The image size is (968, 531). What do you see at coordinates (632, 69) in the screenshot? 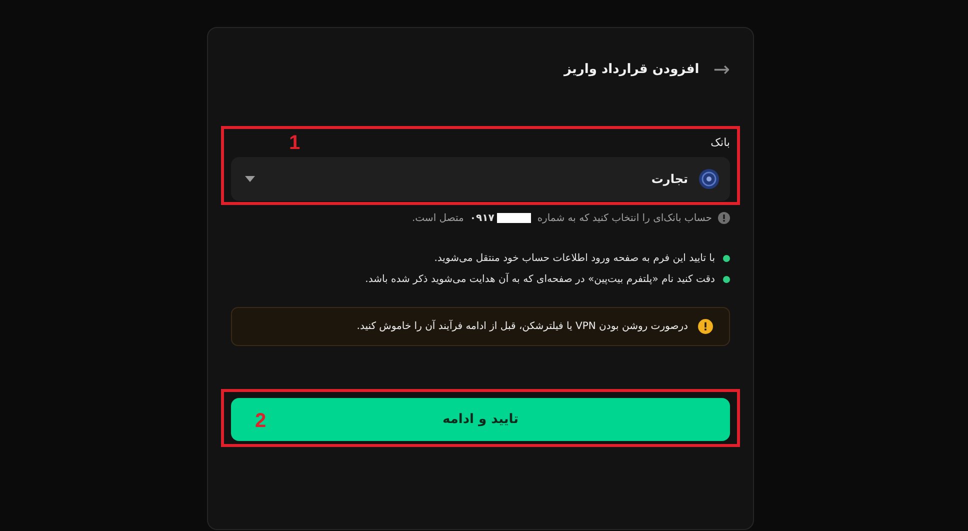
I see `page-title: افزودن قرارداد واریز` at bounding box center [632, 69].